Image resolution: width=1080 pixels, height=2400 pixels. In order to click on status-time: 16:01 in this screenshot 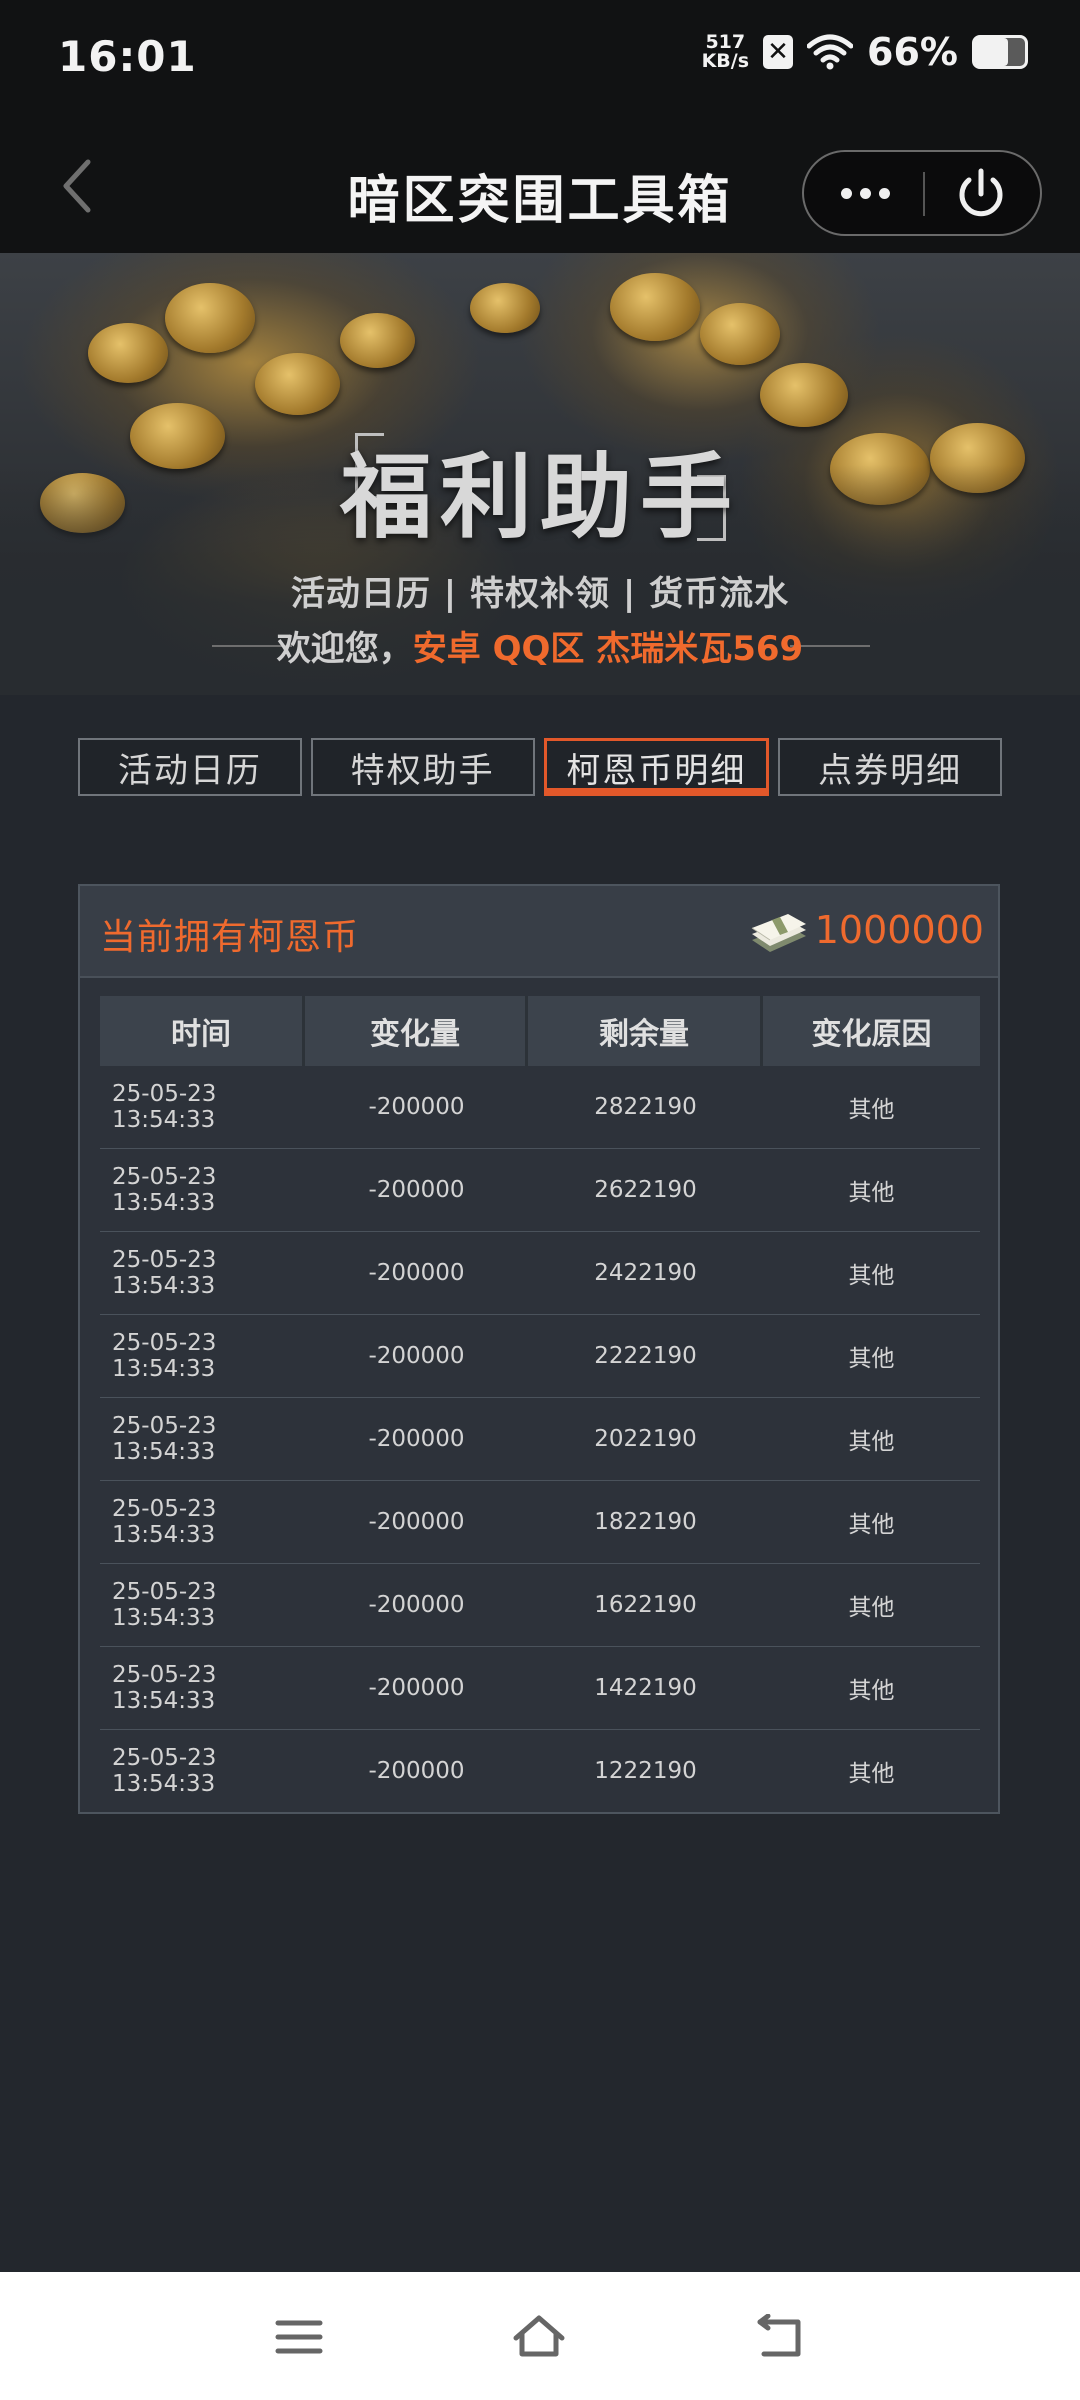, I will do `click(127, 56)`.